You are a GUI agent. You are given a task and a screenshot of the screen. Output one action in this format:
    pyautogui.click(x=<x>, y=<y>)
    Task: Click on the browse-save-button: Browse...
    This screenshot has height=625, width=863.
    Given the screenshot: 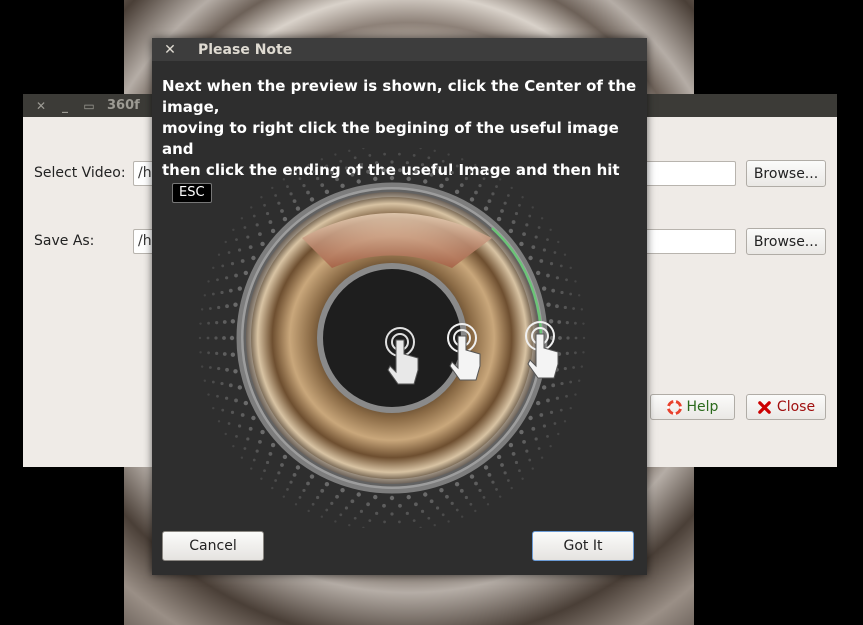 What is the action you would take?
    pyautogui.click(x=786, y=241)
    